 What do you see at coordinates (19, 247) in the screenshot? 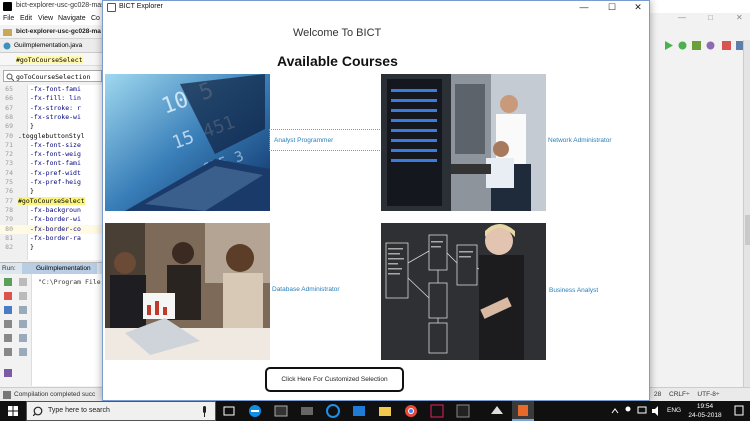
I see `code-line: 82}` at bounding box center [19, 247].